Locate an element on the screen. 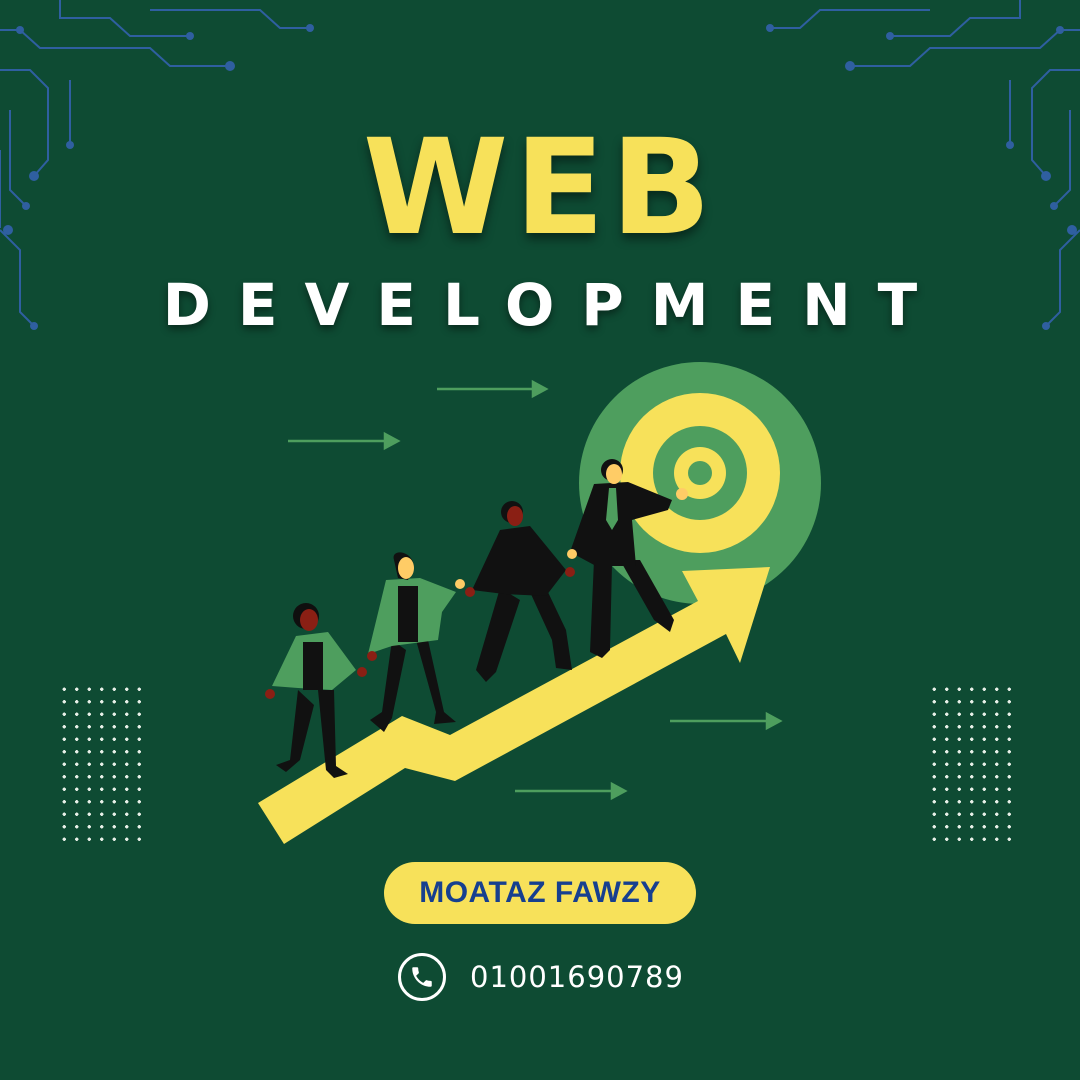  phone-icon is located at coordinates (422, 977).